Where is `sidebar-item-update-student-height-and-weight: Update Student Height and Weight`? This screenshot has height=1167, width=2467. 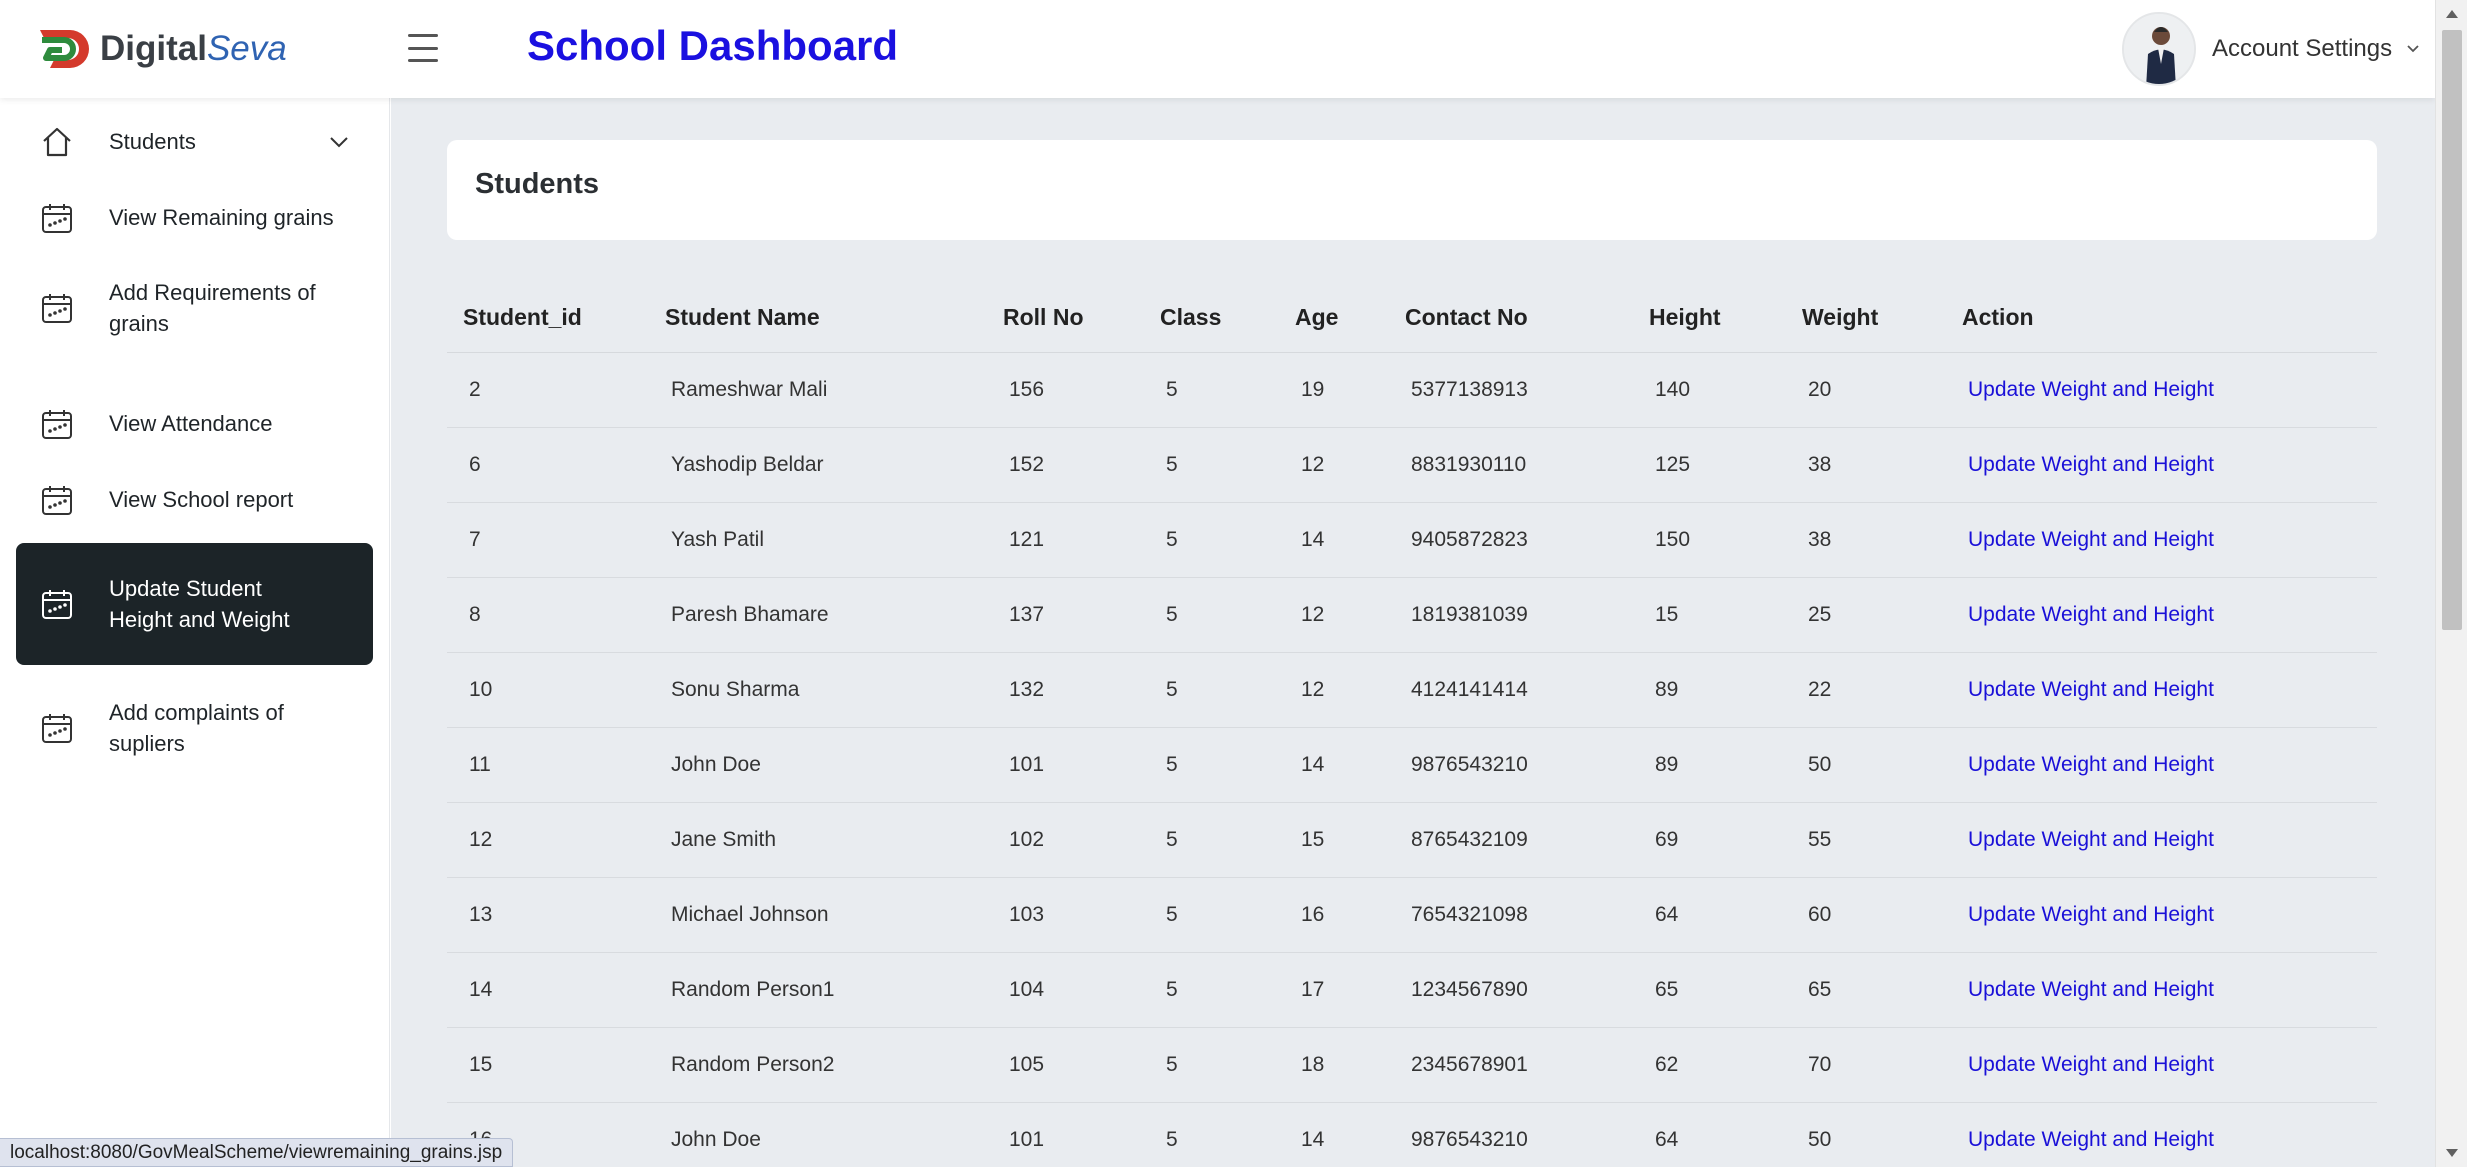
sidebar-item-update-student-height-and-weight: Update Student Height and Weight is located at coordinates (194, 604).